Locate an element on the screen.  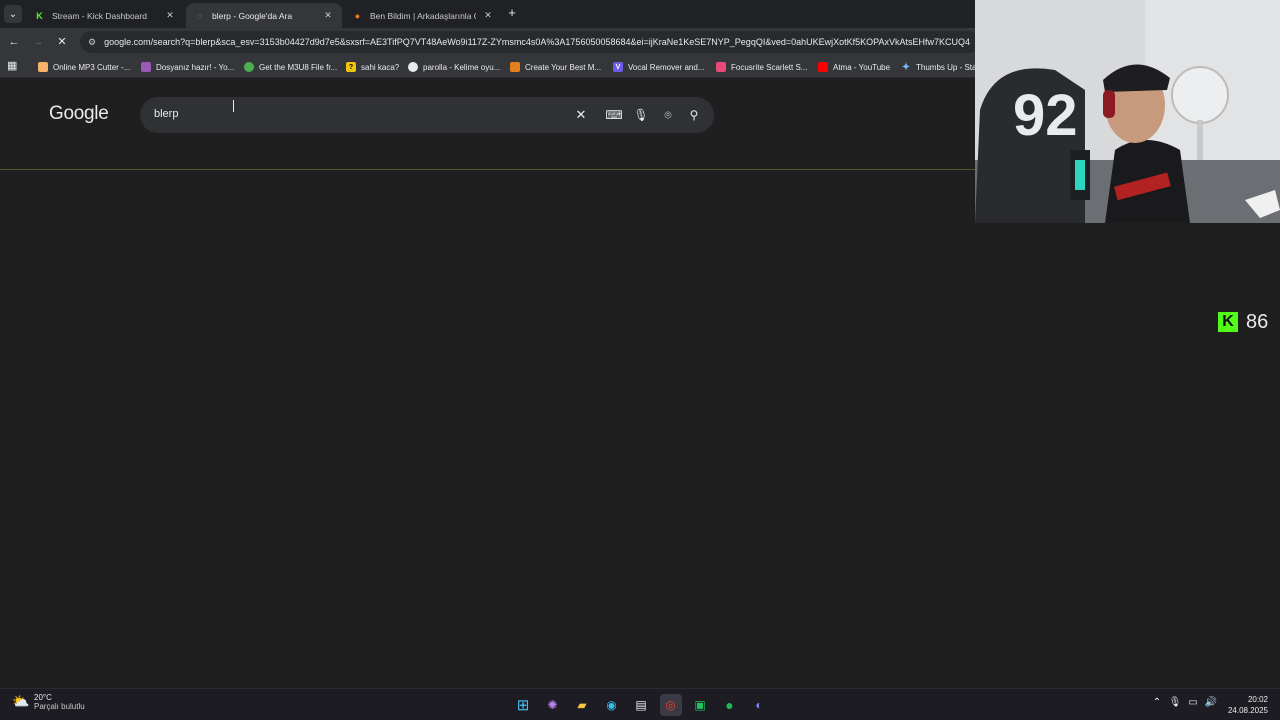
folder-icon: ▰ is located at coordinates (582, 705).